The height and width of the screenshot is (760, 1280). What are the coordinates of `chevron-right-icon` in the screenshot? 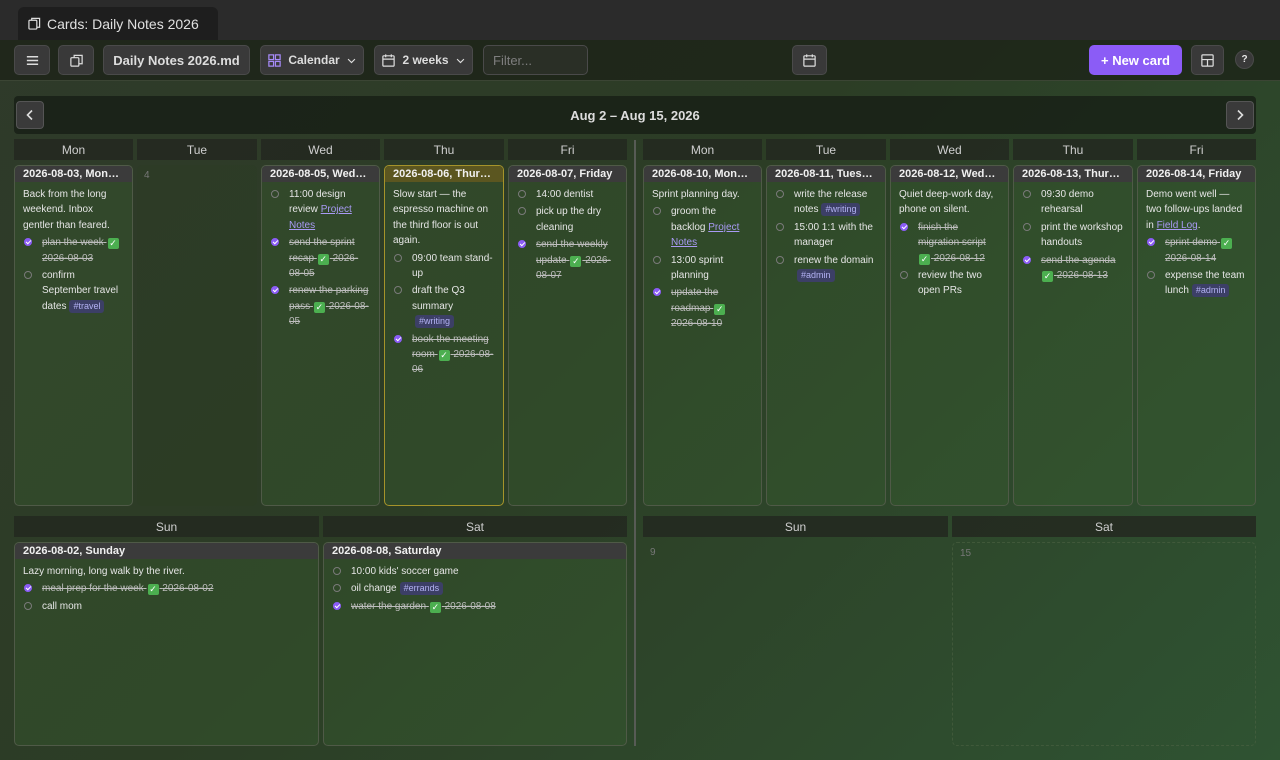 It's located at (1240, 115).